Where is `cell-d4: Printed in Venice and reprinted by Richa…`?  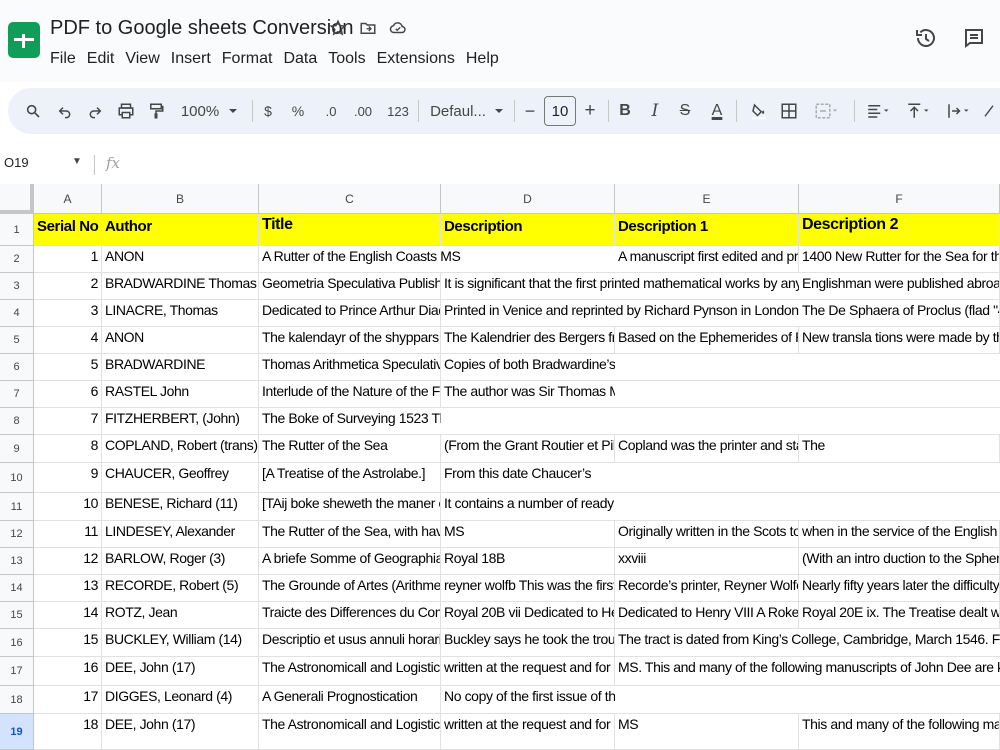 cell-d4: Printed in Venice and reprinted by Richa… is located at coordinates (620, 313).